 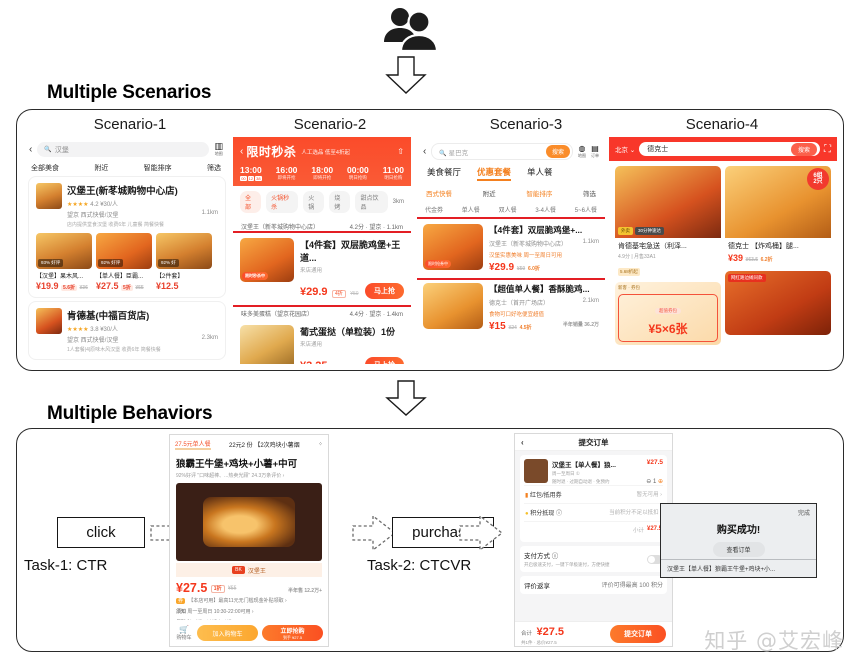 I want to click on total-sub: 共1件 · 总价¥27.5, so click(x=539, y=642).